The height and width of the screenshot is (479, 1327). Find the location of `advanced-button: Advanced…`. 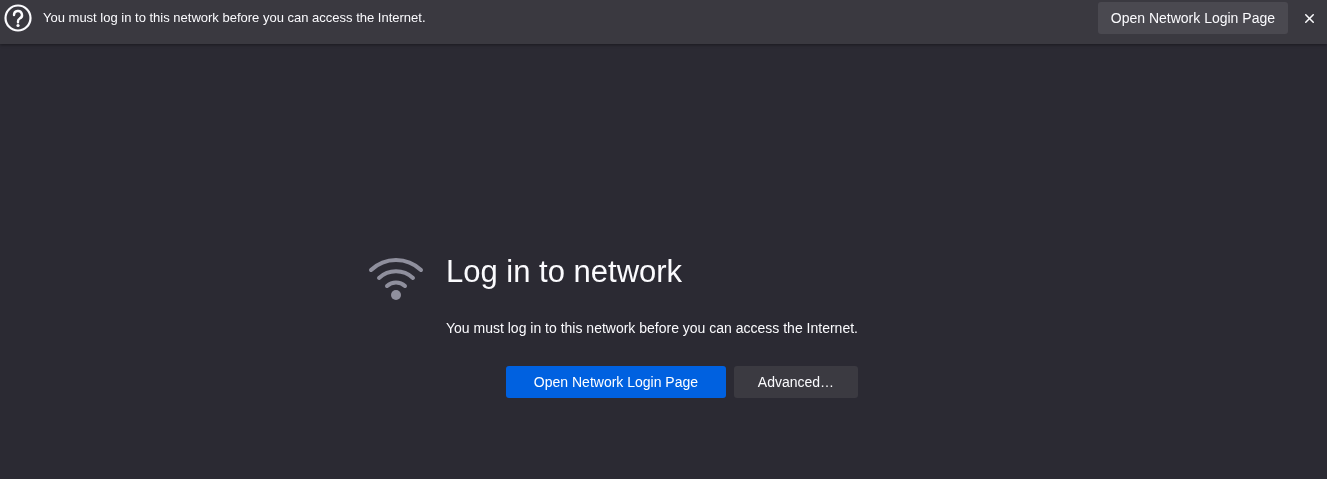

advanced-button: Advanced… is located at coordinates (795, 382).